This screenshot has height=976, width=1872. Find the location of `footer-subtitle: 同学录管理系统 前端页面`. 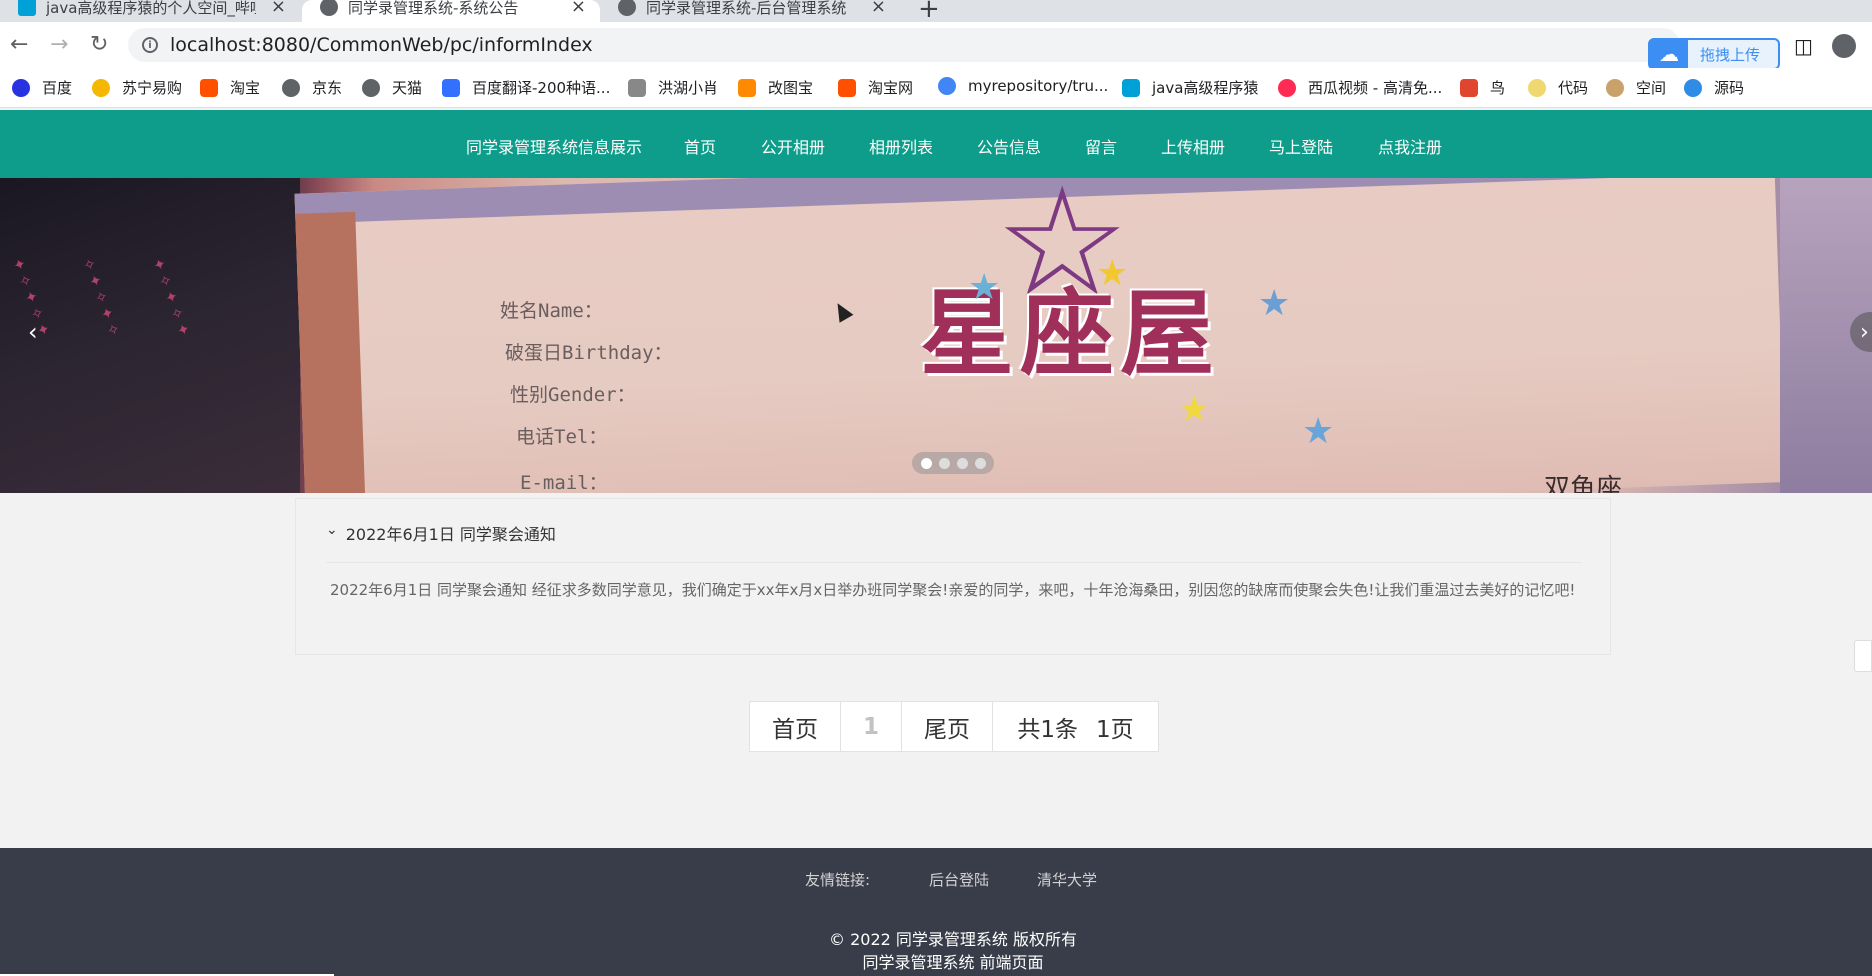

footer-subtitle: 同学录管理系统 前端页面 is located at coordinates (953, 962).